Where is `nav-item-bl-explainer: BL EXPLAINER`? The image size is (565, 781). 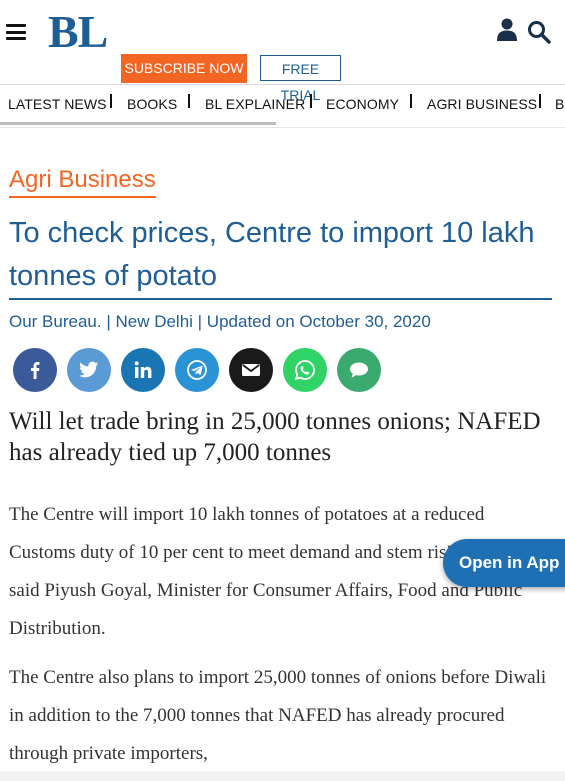 nav-item-bl-explainer: BL EXPLAINER is located at coordinates (255, 104).